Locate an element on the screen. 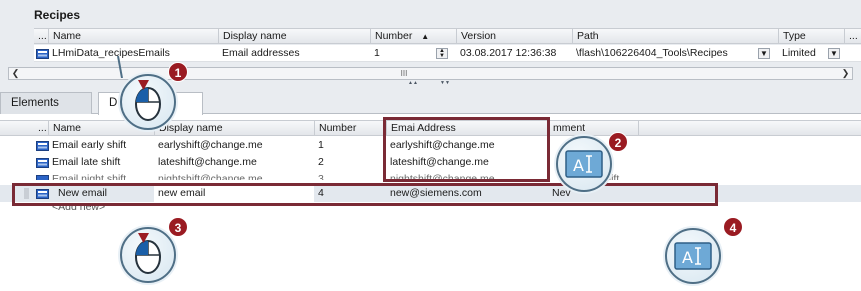 The width and height of the screenshot is (861, 291). element-name: Email night shift is located at coordinates (101, 175).